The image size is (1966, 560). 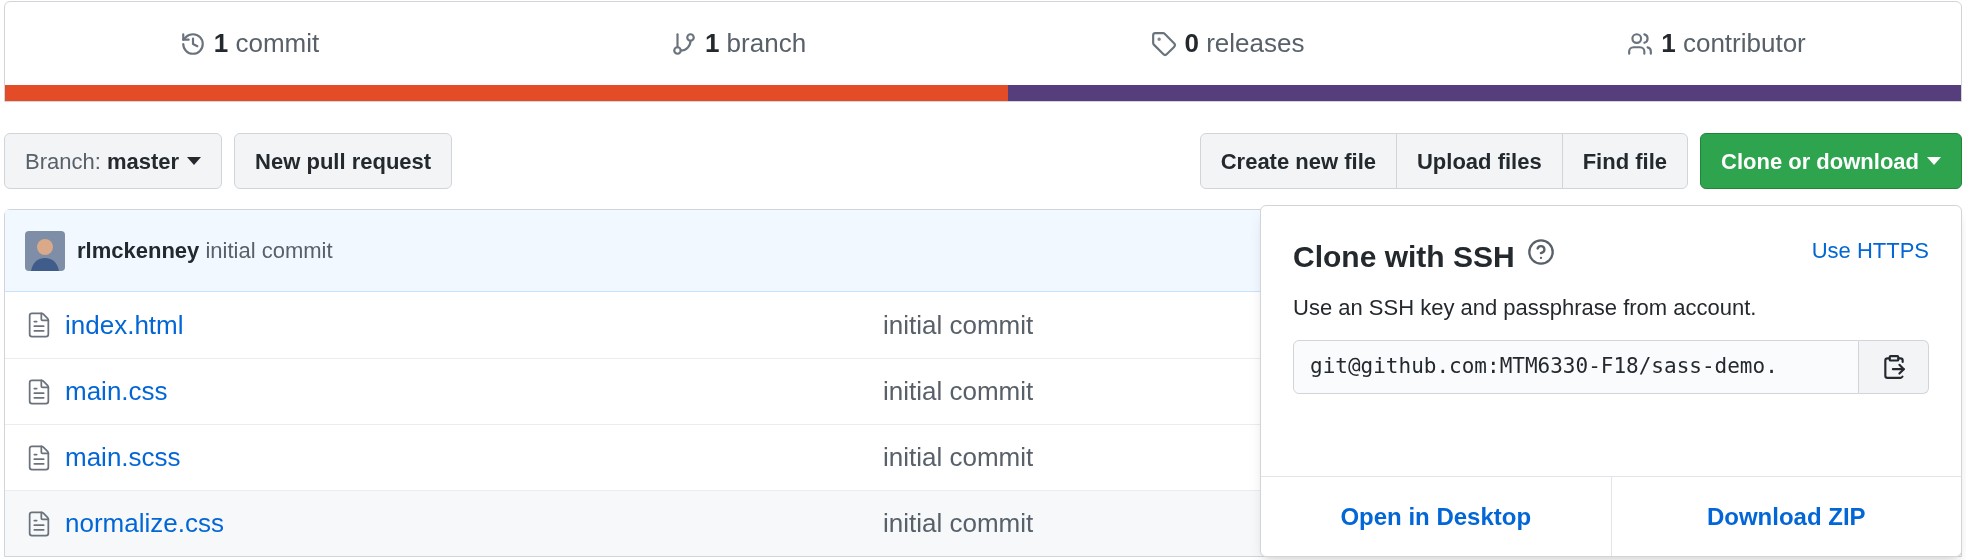 I want to click on file-action-button: Find file, so click(x=1624, y=161).